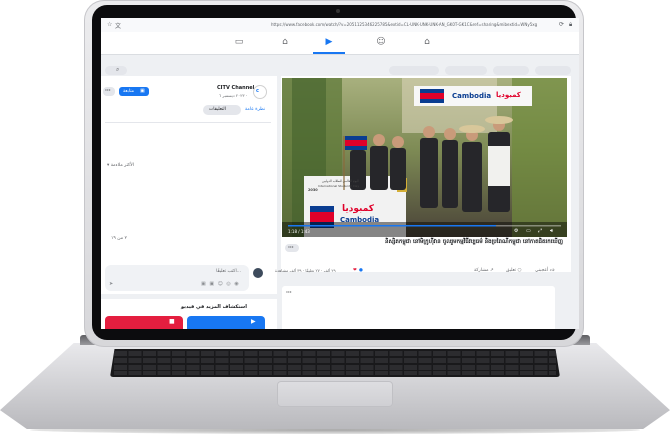 The width and height of the screenshot is (670, 437). What do you see at coordinates (551, 231) in the screenshot?
I see `volume-icon: 🔊︎` at bounding box center [551, 231].